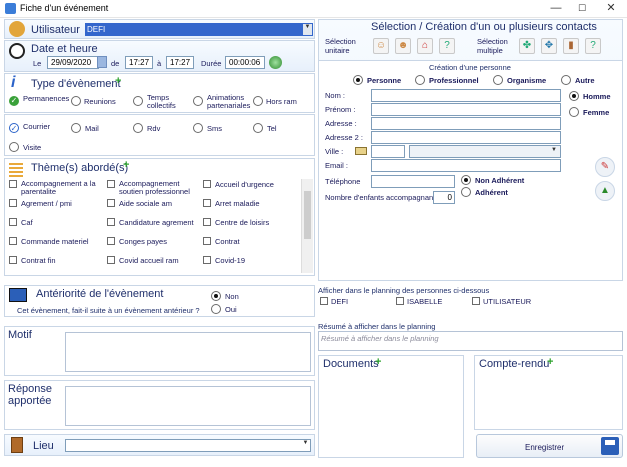  Describe the element at coordinates (249, 260) in the screenshot. I see `theme-item: Covid-19` at that location.